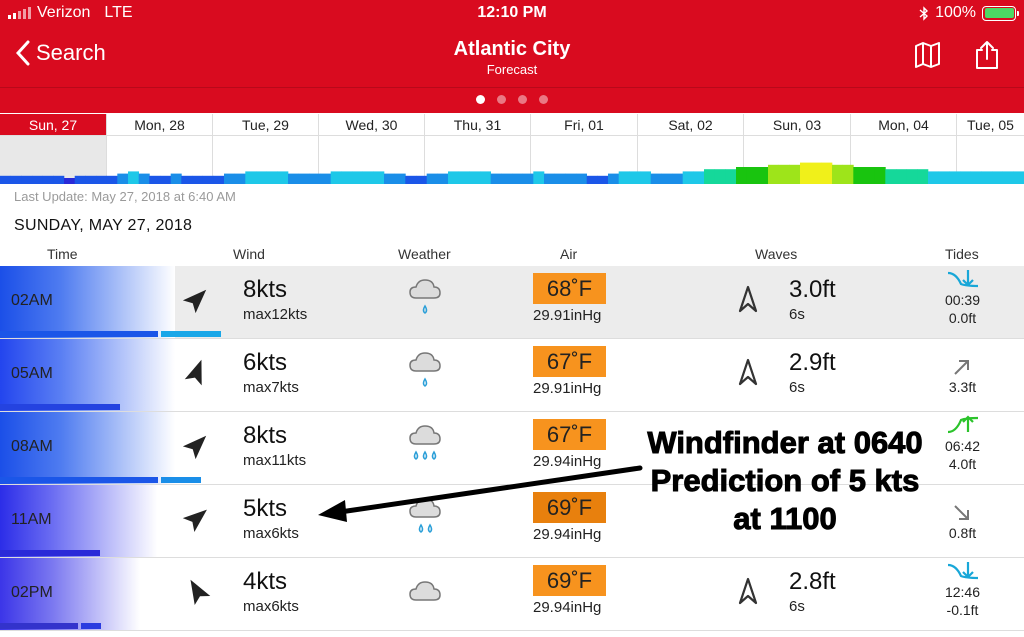 This screenshot has width=1024, height=637. Describe the element at coordinates (812, 289) in the screenshot. I see `wave-height: 3.0ft` at that location.